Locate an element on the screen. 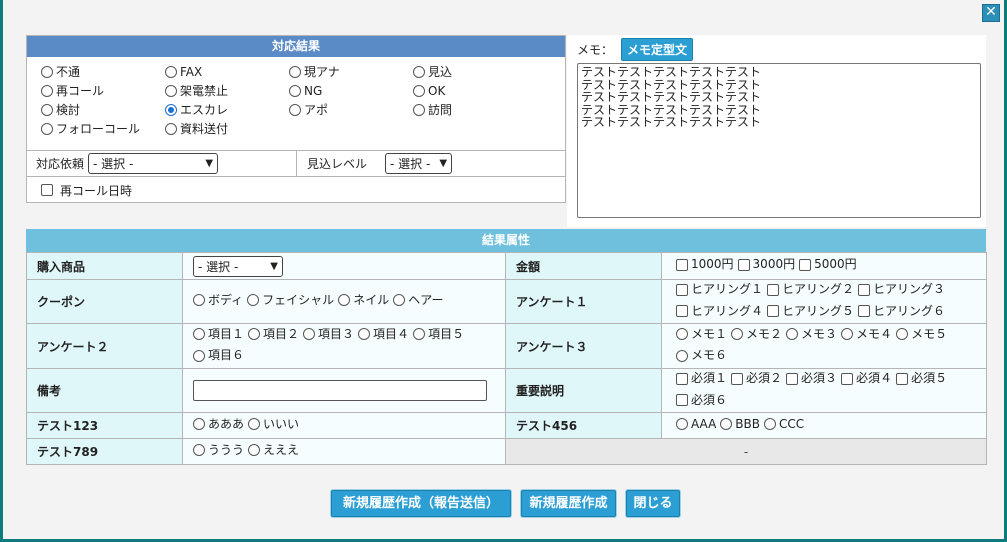  attribute-option: 5000円 is located at coordinates (828, 264).